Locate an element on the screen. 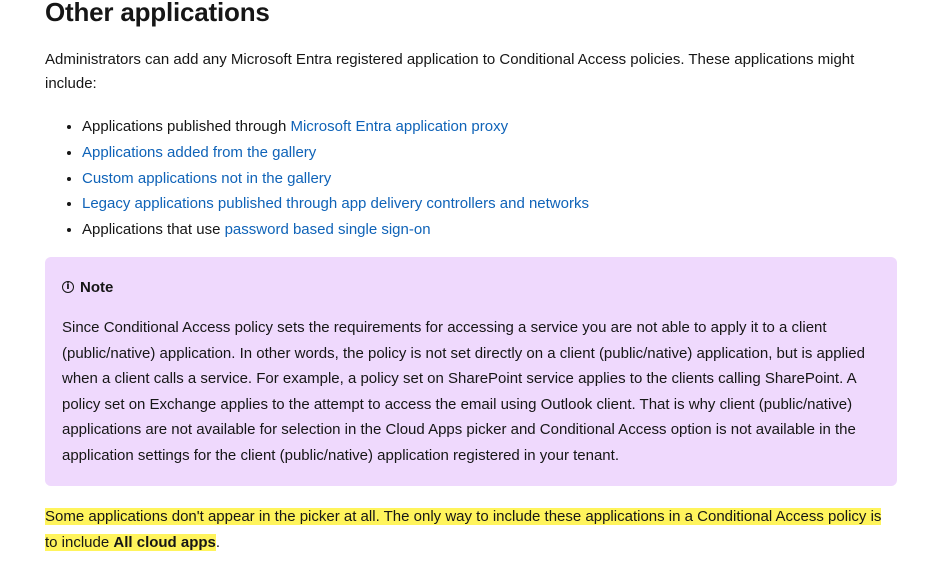  custom-apps-link: Custom applications not in the gallery is located at coordinates (206, 178).